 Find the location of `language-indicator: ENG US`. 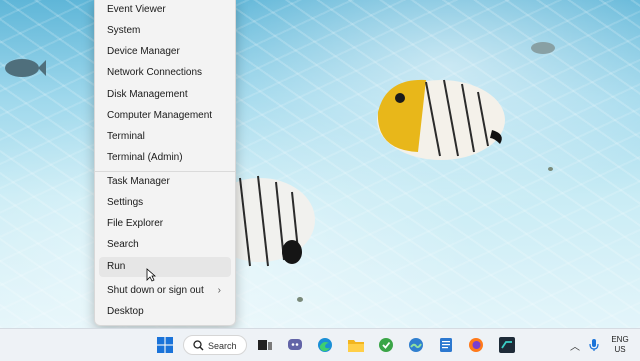

language-indicator: ENG US is located at coordinates (620, 345).